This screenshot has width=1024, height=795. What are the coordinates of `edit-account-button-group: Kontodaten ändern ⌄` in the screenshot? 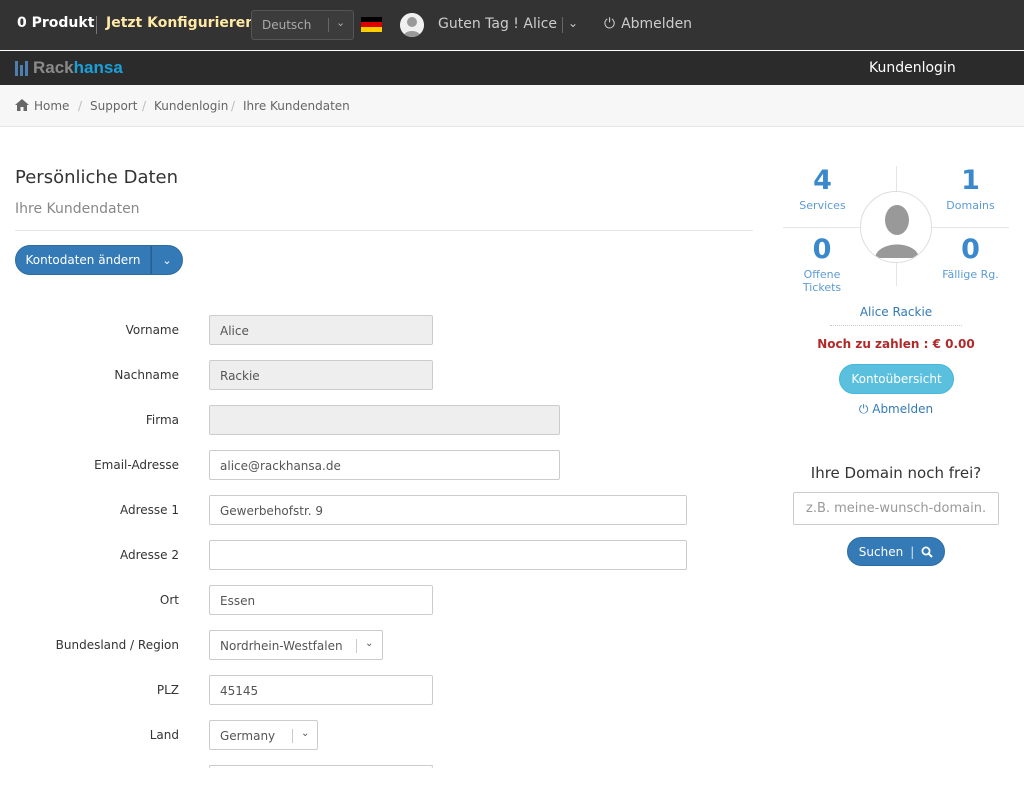 It's located at (99, 260).